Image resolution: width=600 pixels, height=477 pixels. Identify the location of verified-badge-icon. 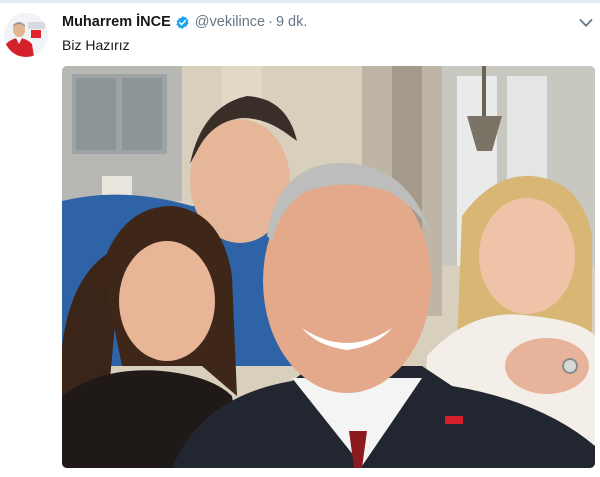
(182, 22).